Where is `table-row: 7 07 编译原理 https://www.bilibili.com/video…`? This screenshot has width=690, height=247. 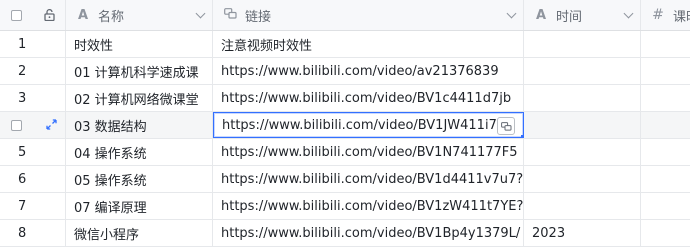 table-row: 7 07 编译原理 https://www.bilibili.com/video… is located at coordinates (345, 206).